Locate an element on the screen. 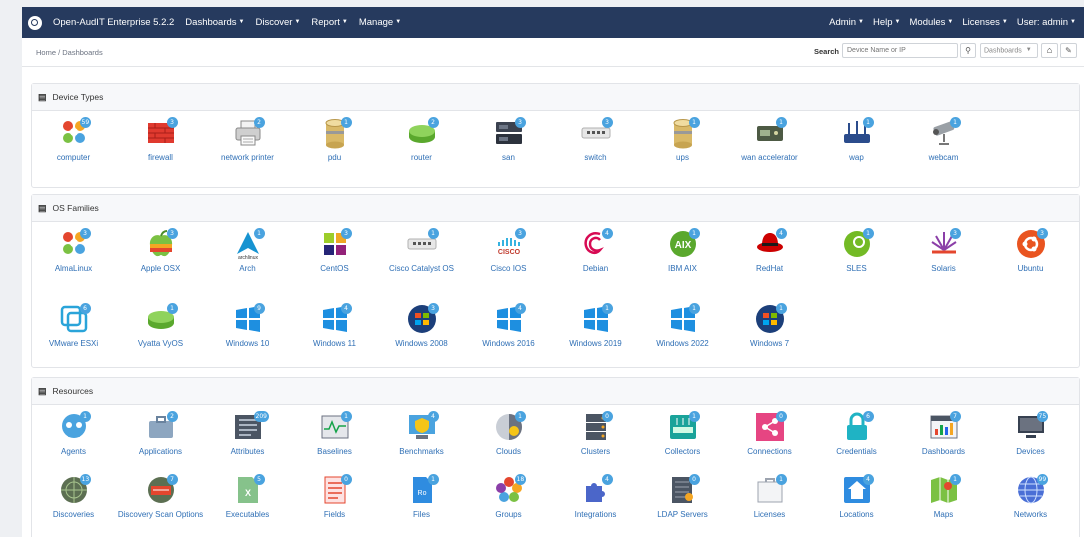  tile-credentials: 6 Credentials is located at coordinates (856, 434).